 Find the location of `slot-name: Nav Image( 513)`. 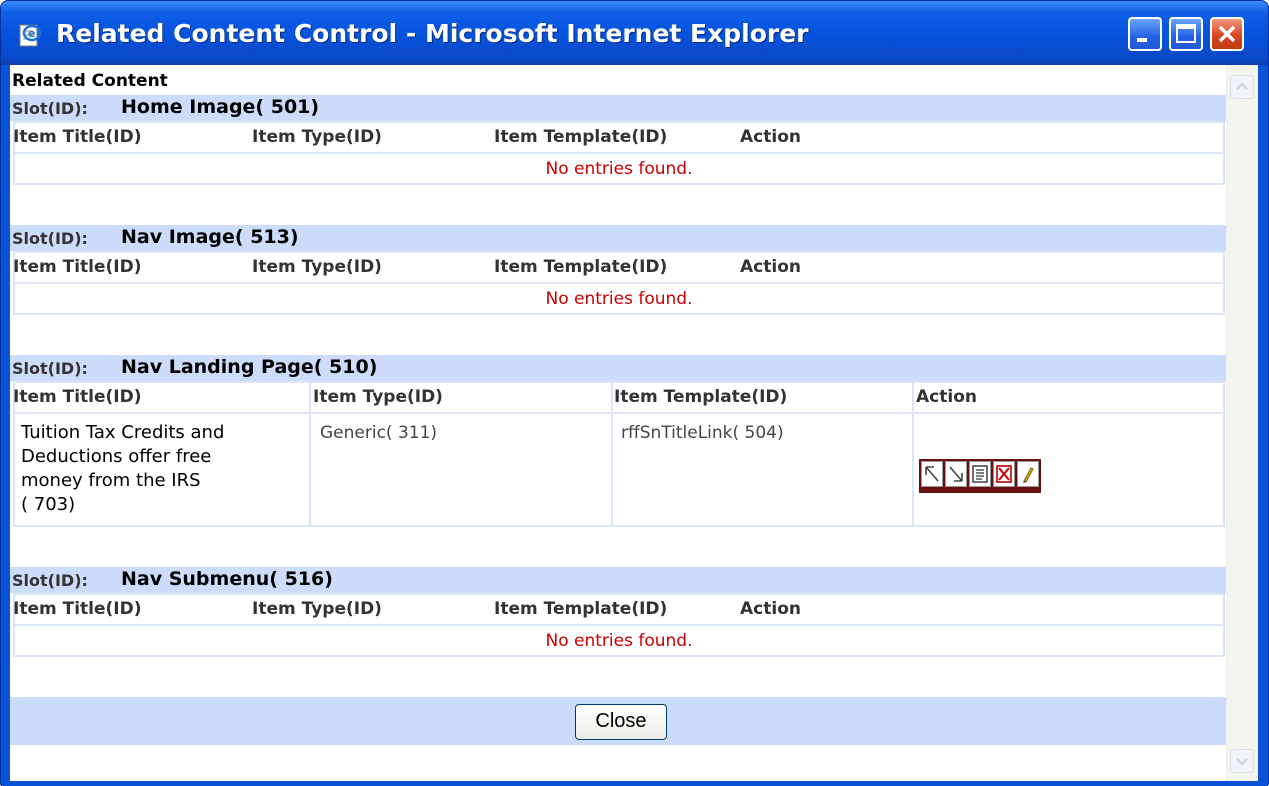

slot-name: Nav Image( 513) is located at coordinates (210, 237).